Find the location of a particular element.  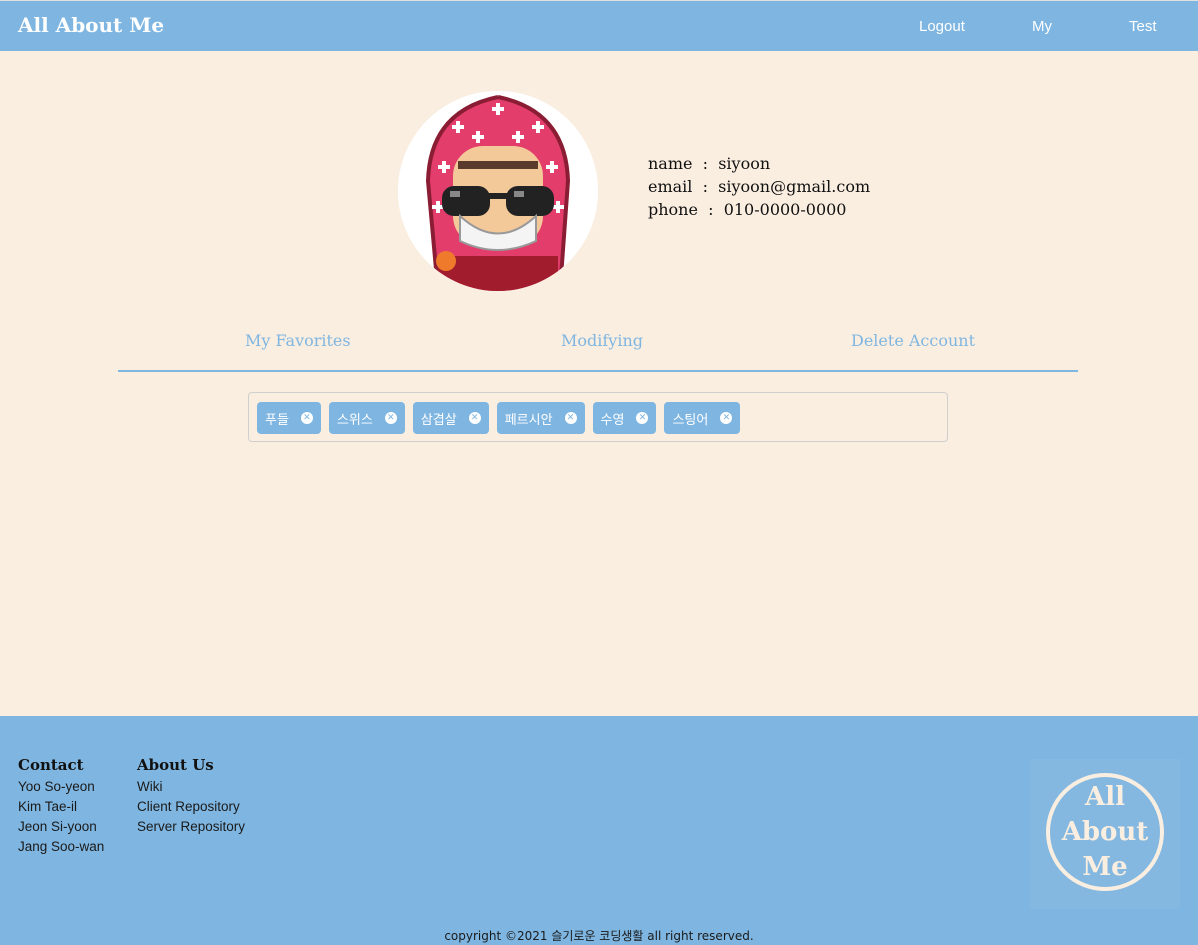

about-heading: About Us is located at coordinates (175, 765).